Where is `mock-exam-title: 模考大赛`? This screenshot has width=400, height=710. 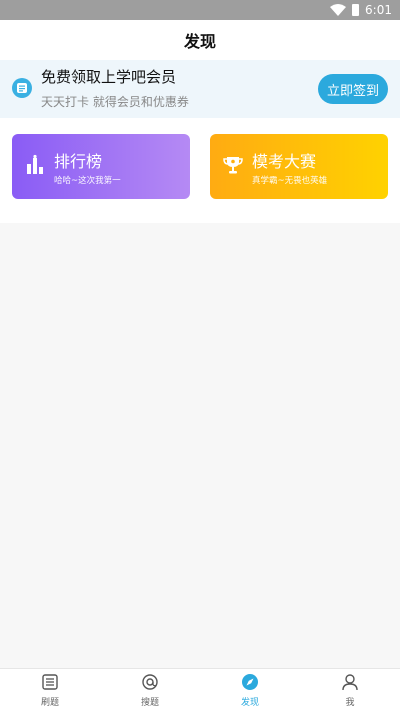 mock-exam-title: 模考大赛 is located at coordinates (284, 161).